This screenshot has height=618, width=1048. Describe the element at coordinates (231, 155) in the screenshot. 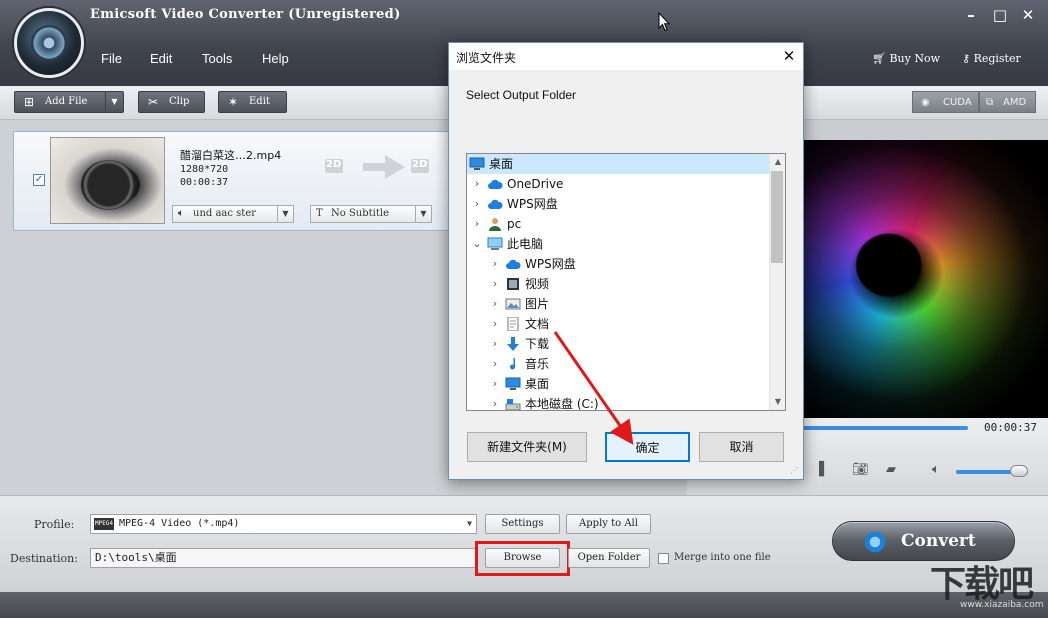

I see `file-name: 醋溜白菜这…2.mp4` at that location.